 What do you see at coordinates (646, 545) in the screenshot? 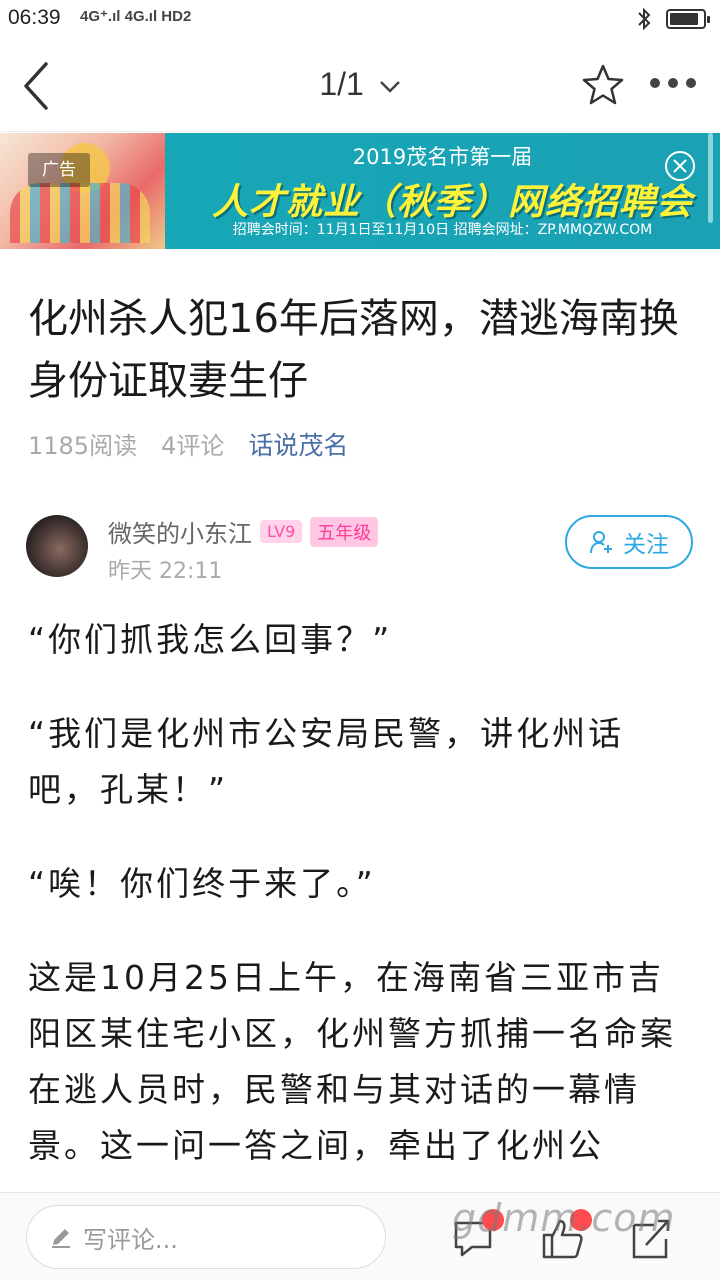
I see `follow-label: 关注` at bounding box center [646, 545].